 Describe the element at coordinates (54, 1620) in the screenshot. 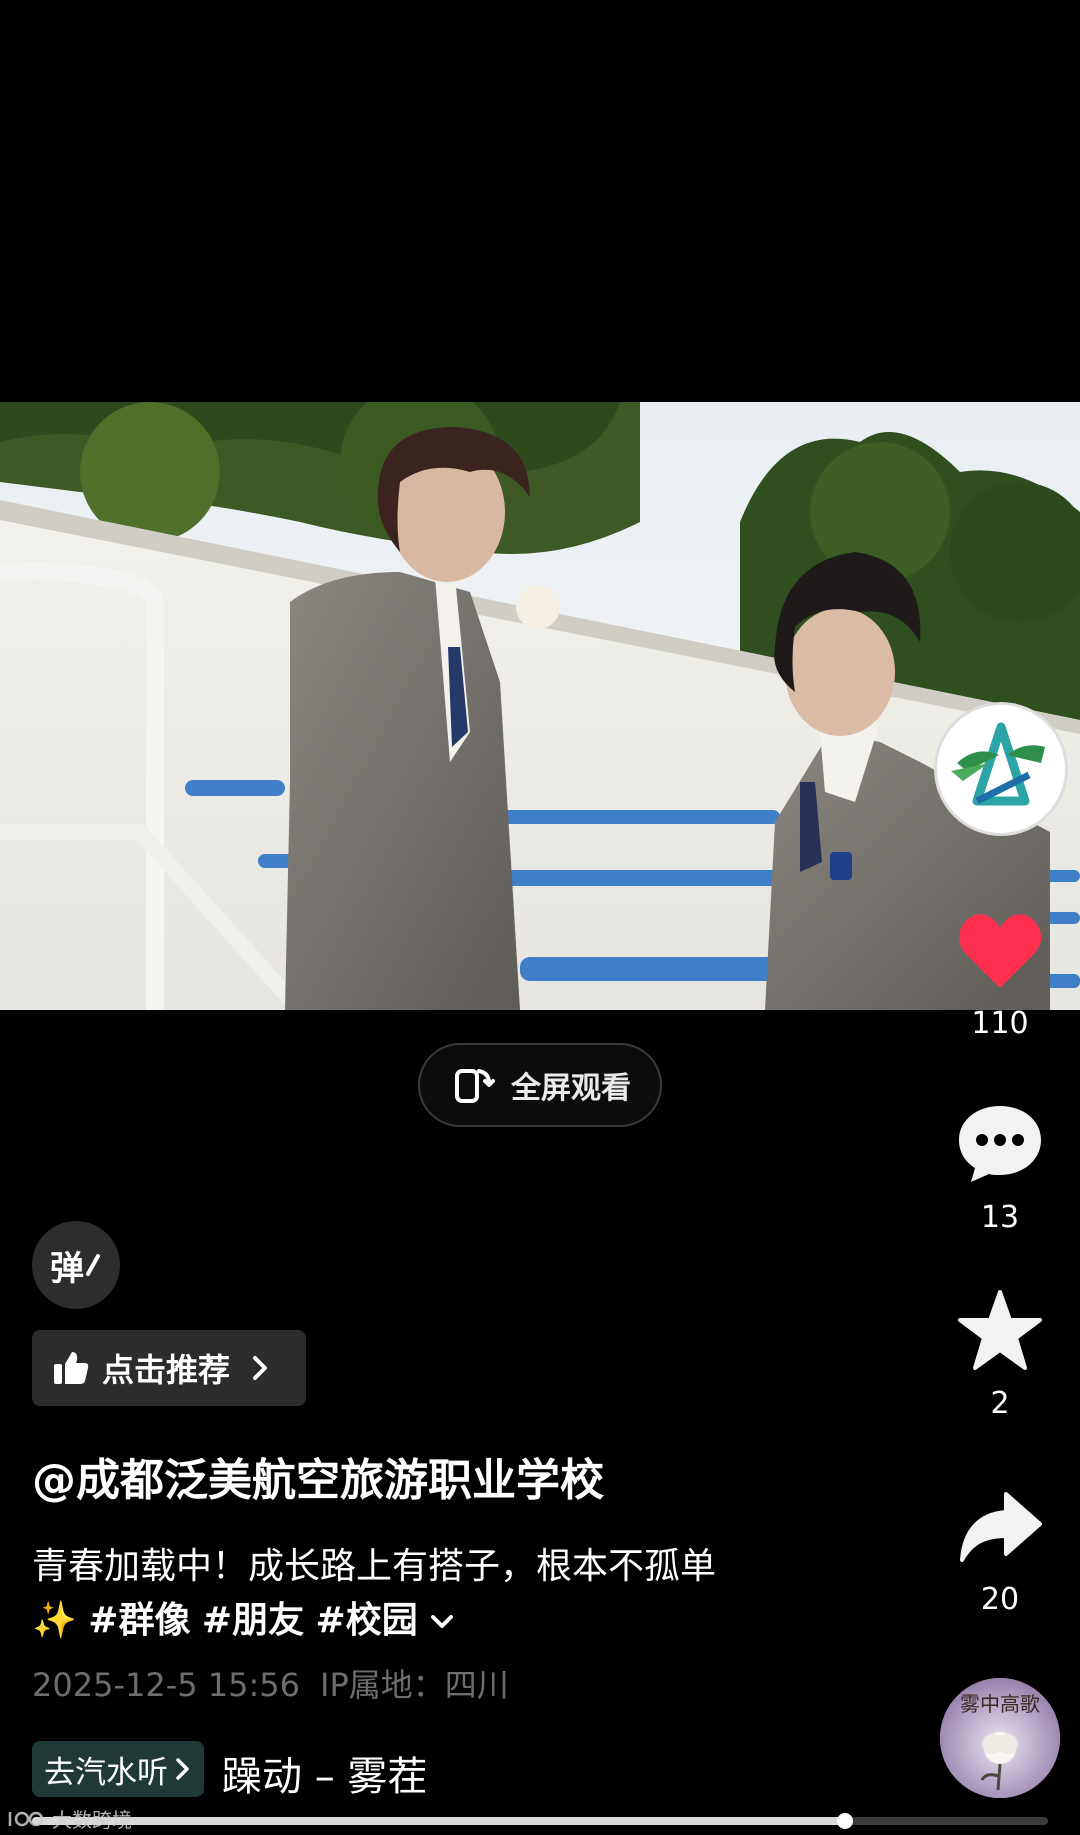

I see `sparkles-emoji: ✨` at that location.